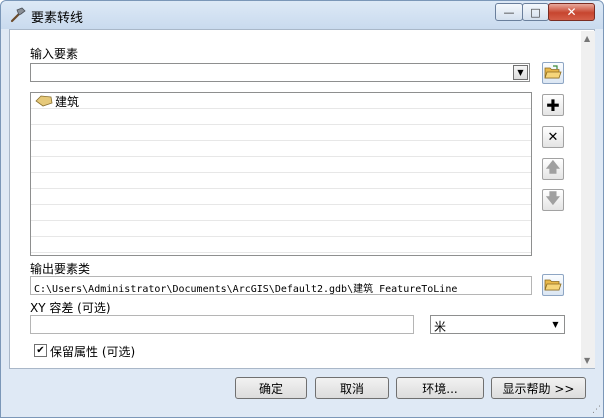 This screenshot has width=604, height=418. I want to click on unit-dropdown-button: ▼, so click(555, 324).